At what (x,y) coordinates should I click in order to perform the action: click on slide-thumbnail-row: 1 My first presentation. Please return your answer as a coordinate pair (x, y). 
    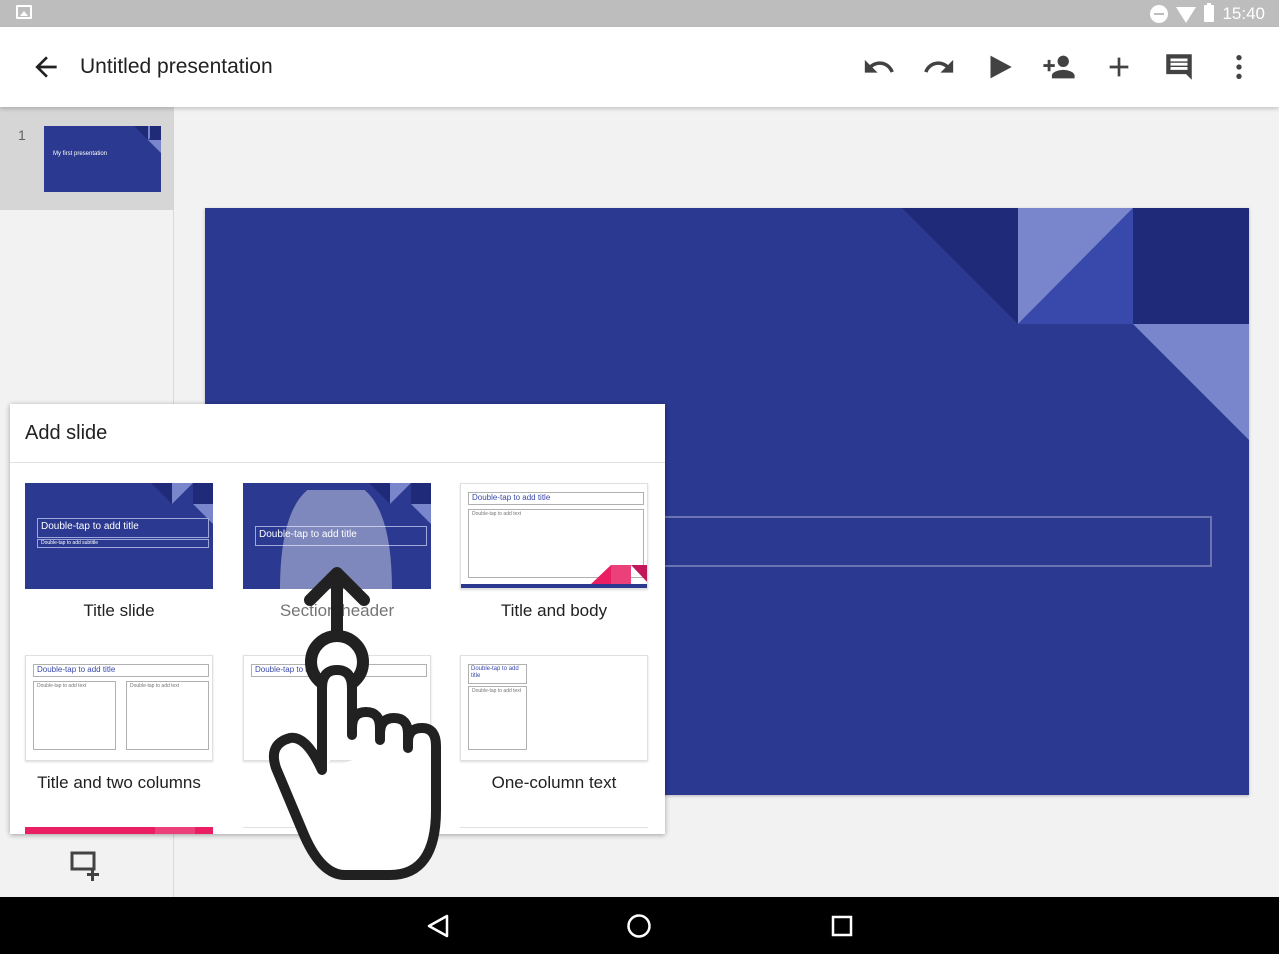
    Looking at the image, I should click on (87, 158).